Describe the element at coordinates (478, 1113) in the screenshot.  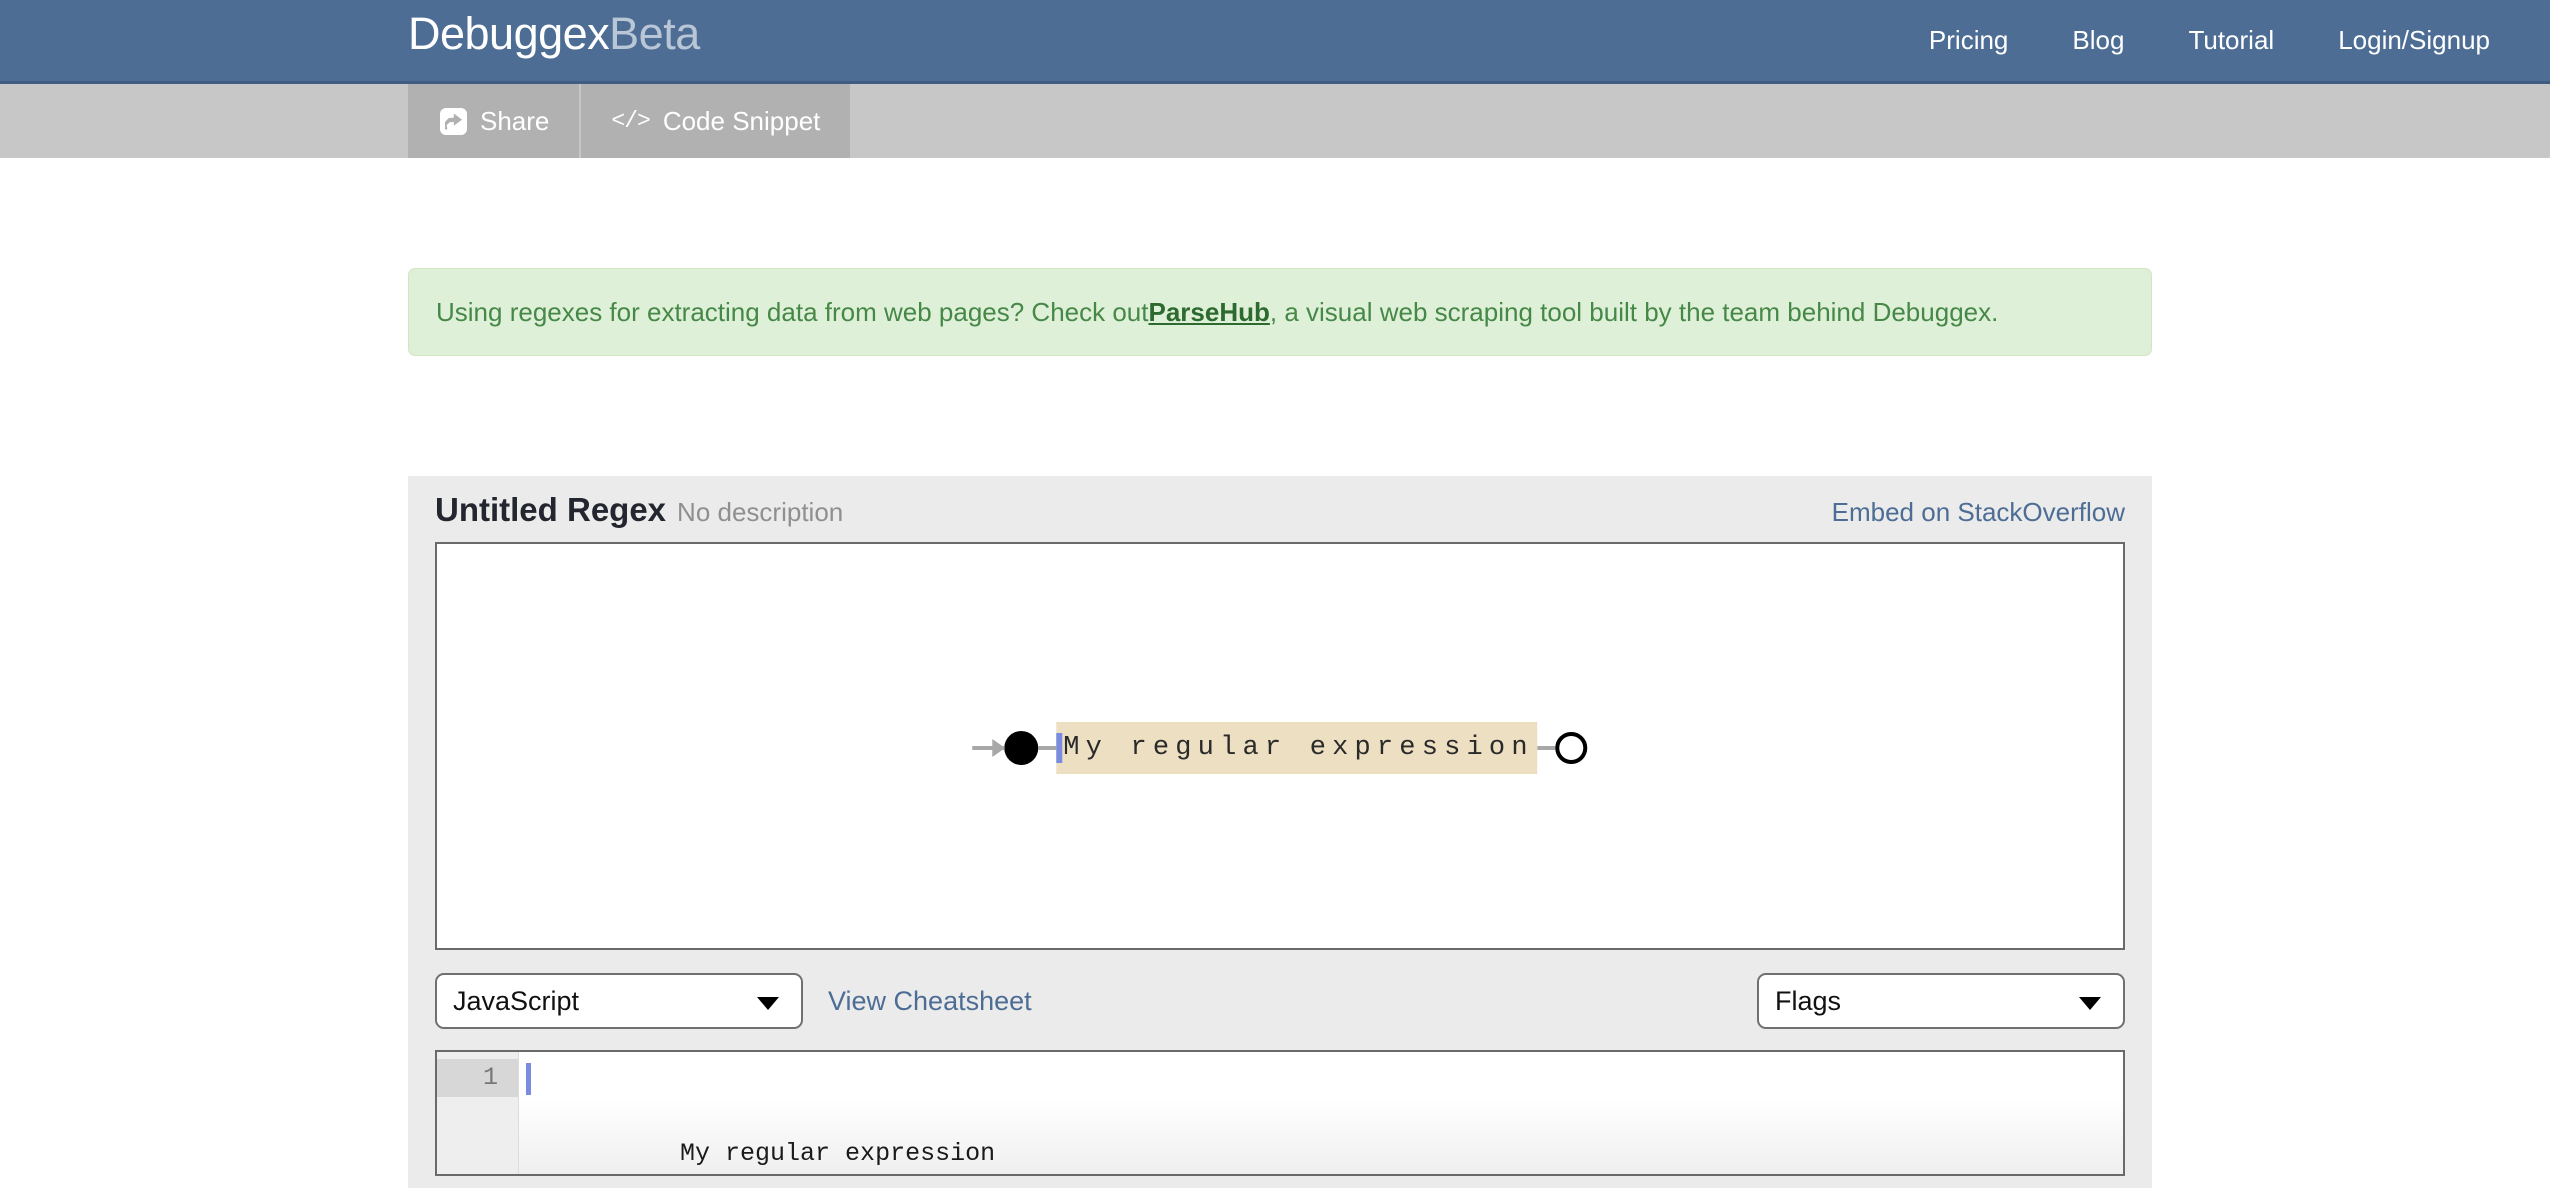
I see `regex-editor-gutter: 1` at that location.